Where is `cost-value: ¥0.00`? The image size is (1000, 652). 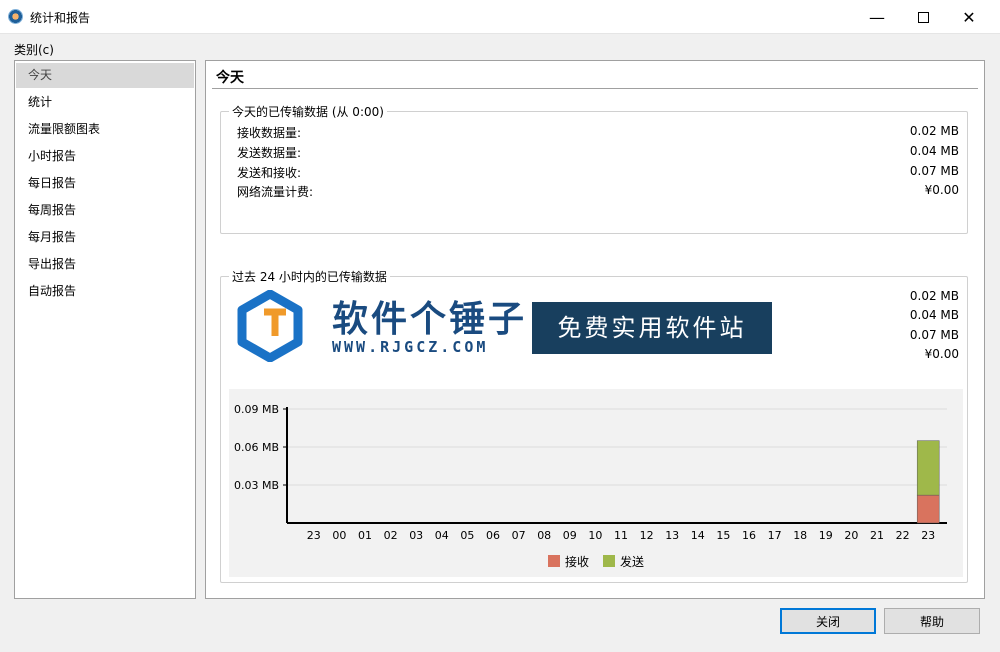
cost-value: ¥0.00 is located at coordinates (941, 190).